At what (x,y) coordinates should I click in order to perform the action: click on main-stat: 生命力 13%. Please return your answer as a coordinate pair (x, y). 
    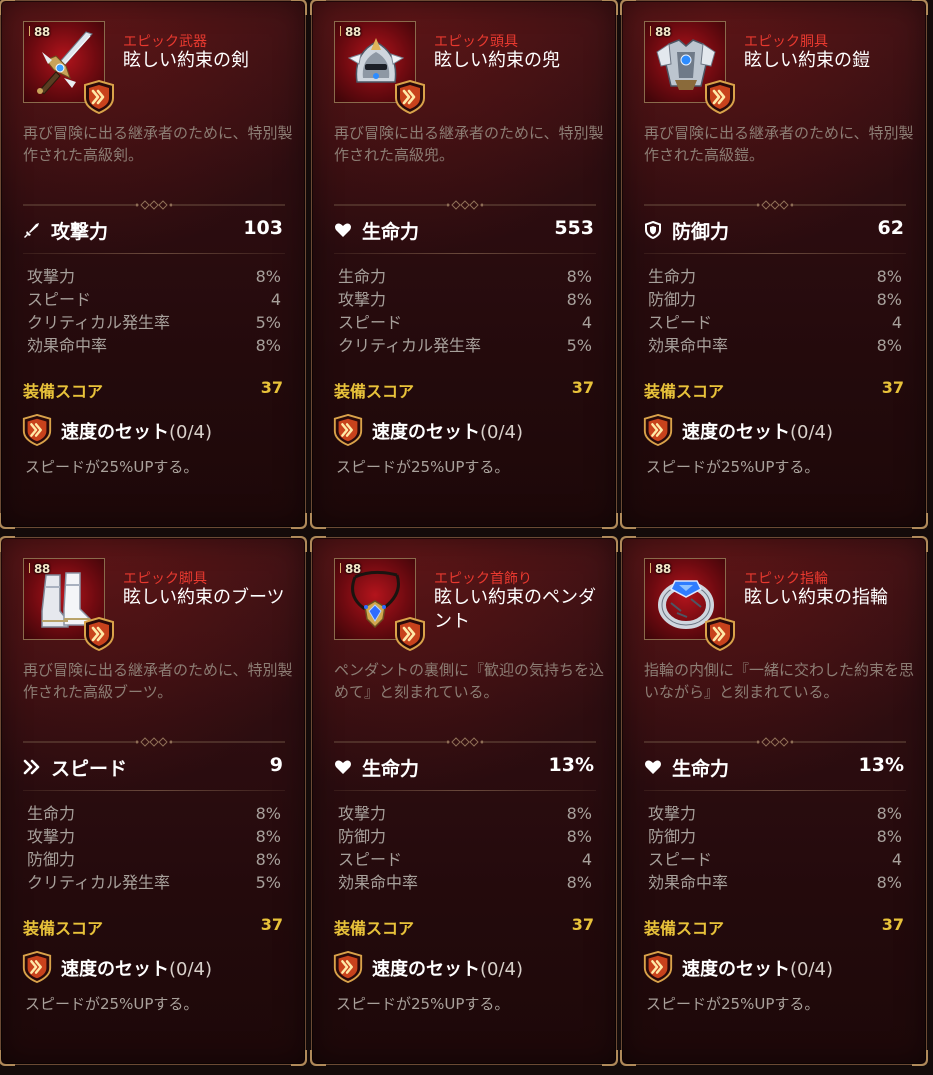
    Looking at the image, I should click on (775, 767).